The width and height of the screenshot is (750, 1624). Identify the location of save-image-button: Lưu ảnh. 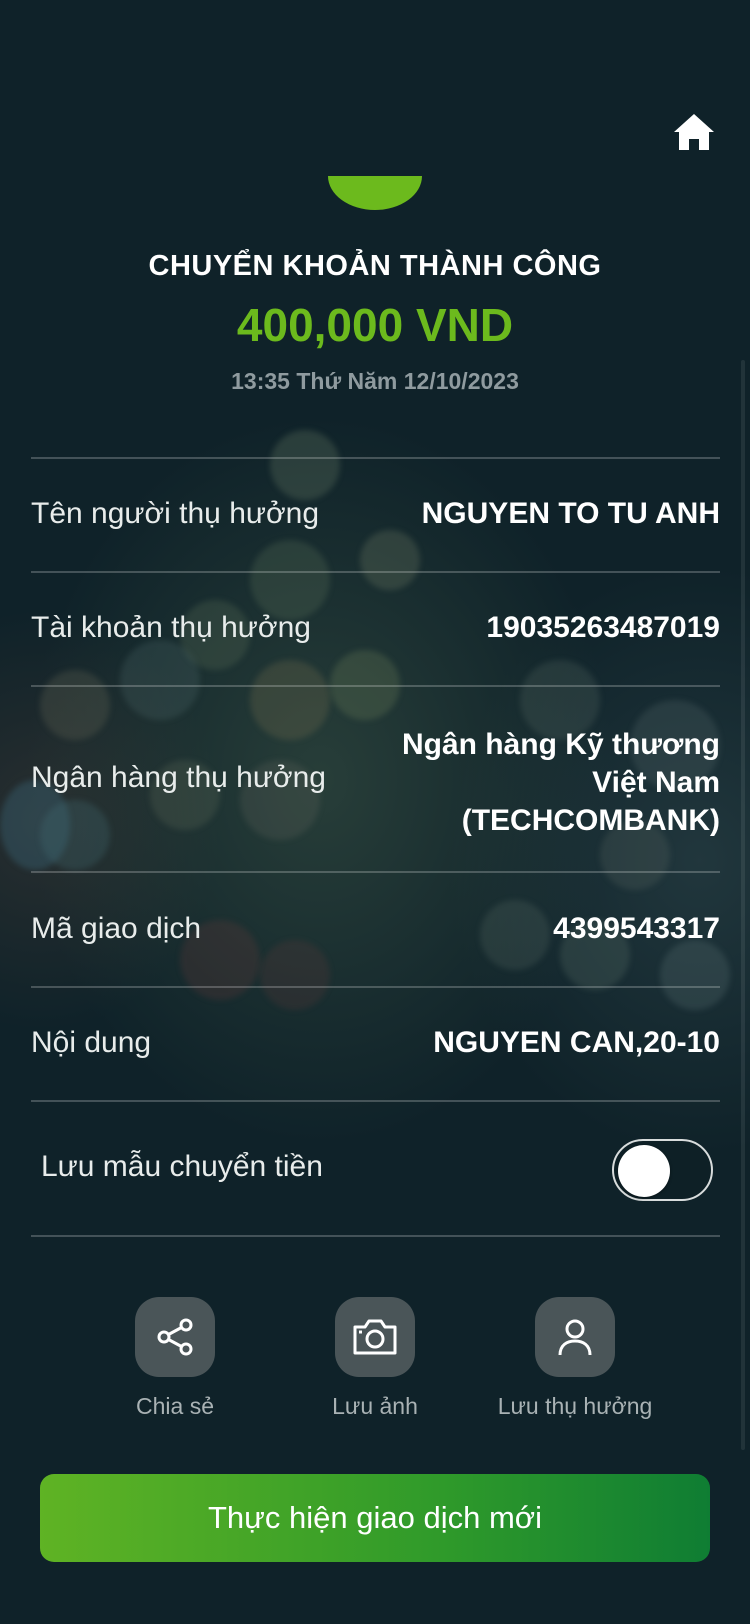
(375, 1358).